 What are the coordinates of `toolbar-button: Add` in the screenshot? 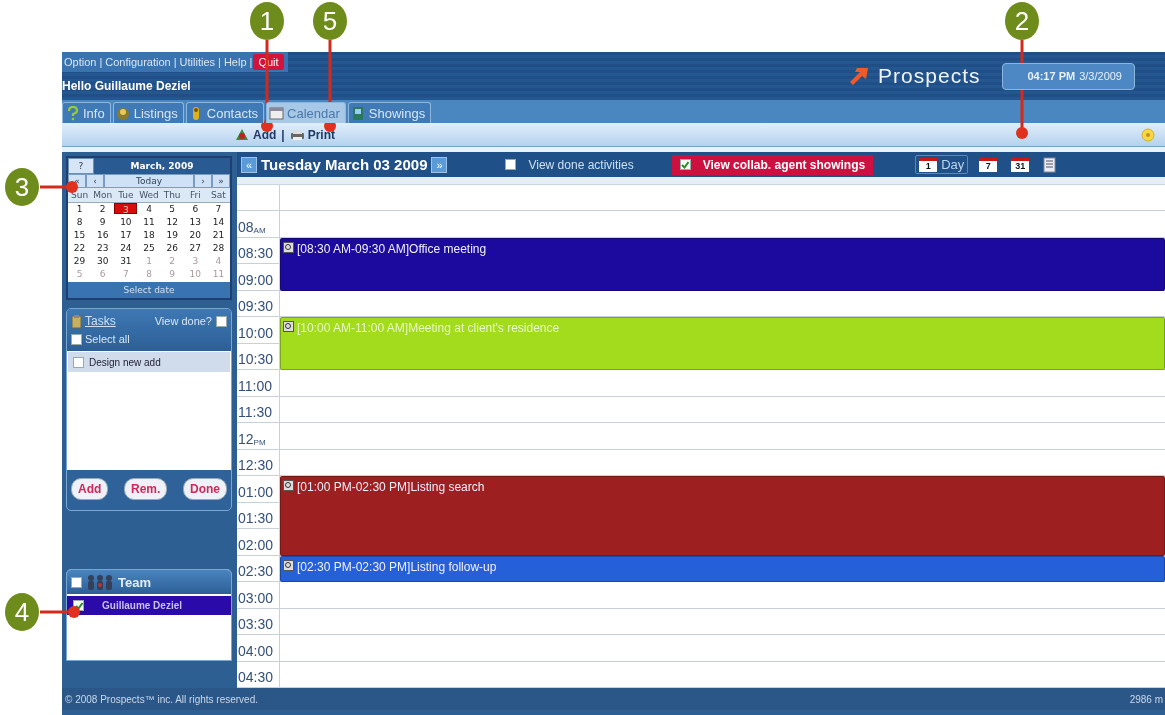 It's located at (256, 134).